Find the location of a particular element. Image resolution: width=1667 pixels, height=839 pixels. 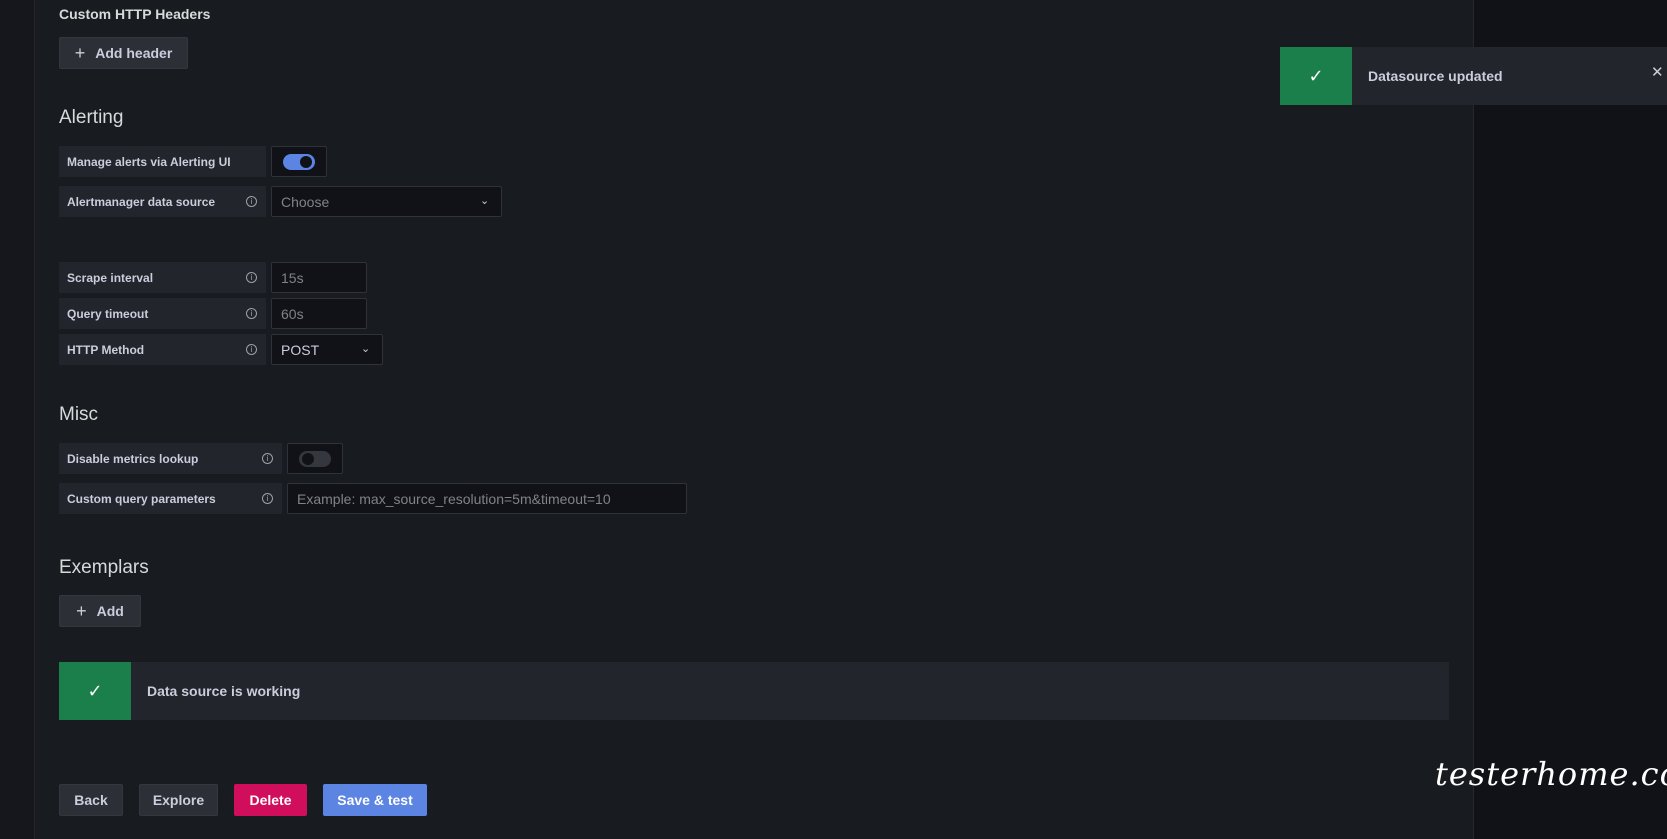

manage-alerts-toggle is located at coordinates (299, 162).